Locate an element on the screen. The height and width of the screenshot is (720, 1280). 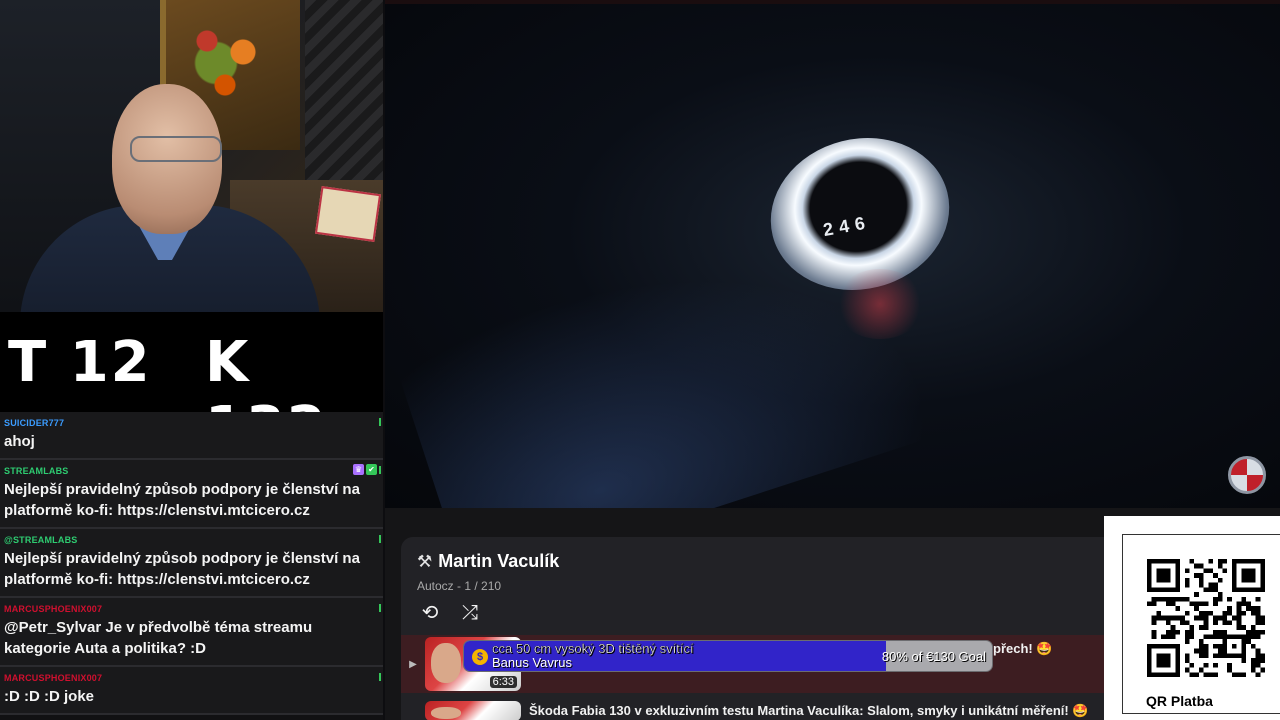
counter-t-label: T is located at coordinates (28, 362).